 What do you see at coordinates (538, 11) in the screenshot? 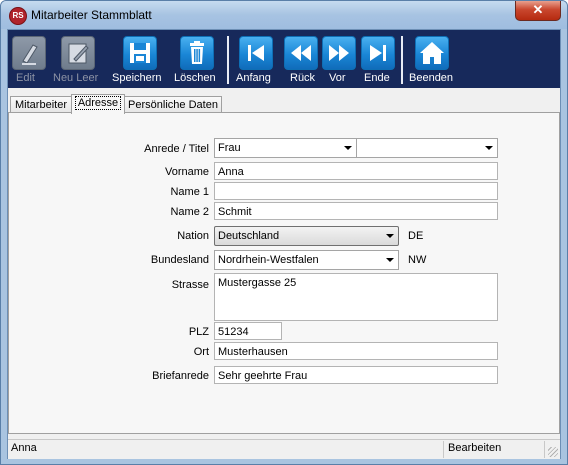
I see `close-button: ✕` at bounding box center [538, 11].